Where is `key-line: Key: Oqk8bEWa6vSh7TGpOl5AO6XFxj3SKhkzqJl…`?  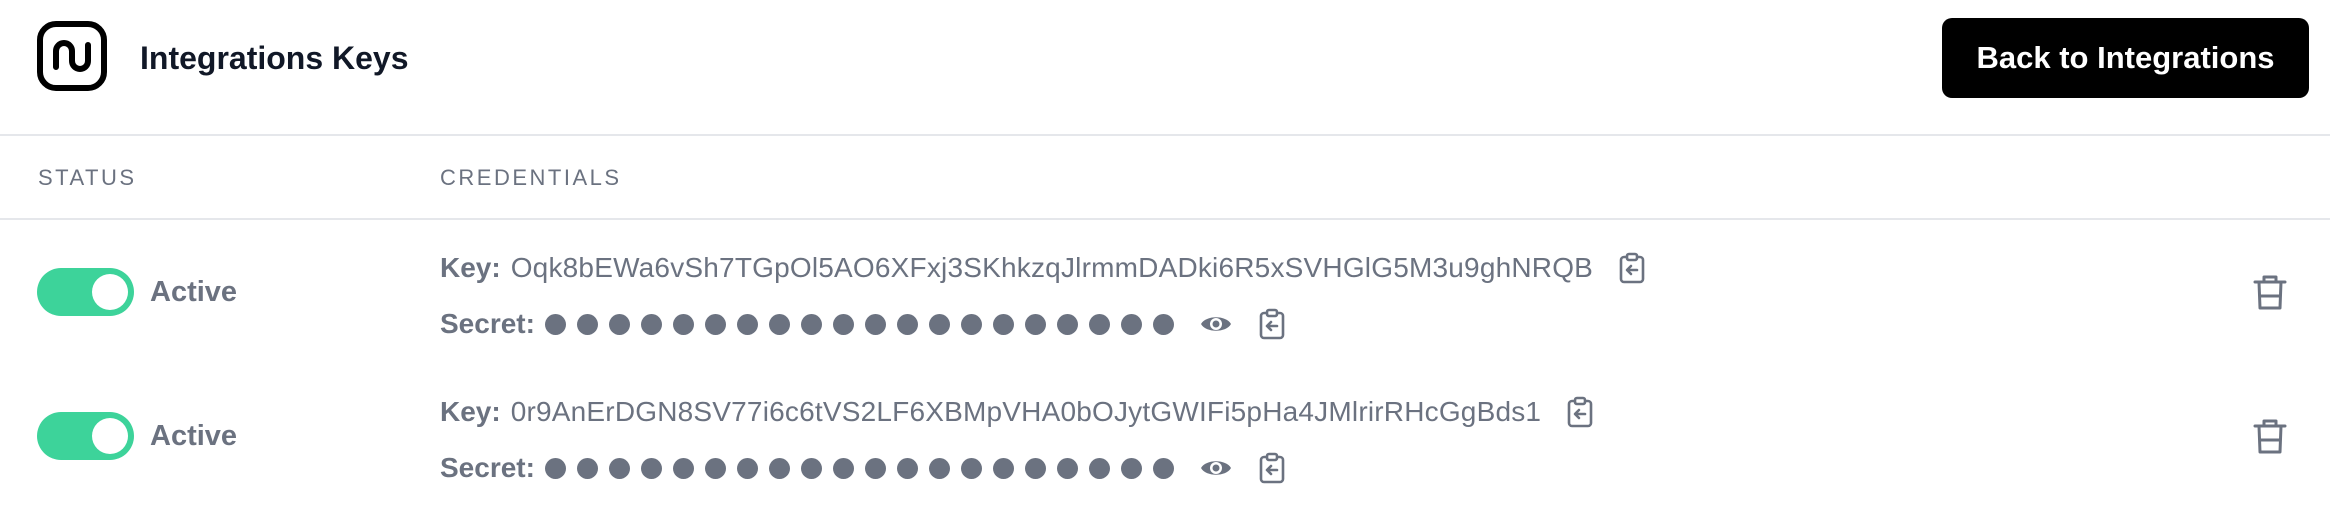 key-line: Key: Oqk8bEWa6vSh7TGpOl5AO6XFxj3SKhkzqJl… is located at coordinates (1044, 268).